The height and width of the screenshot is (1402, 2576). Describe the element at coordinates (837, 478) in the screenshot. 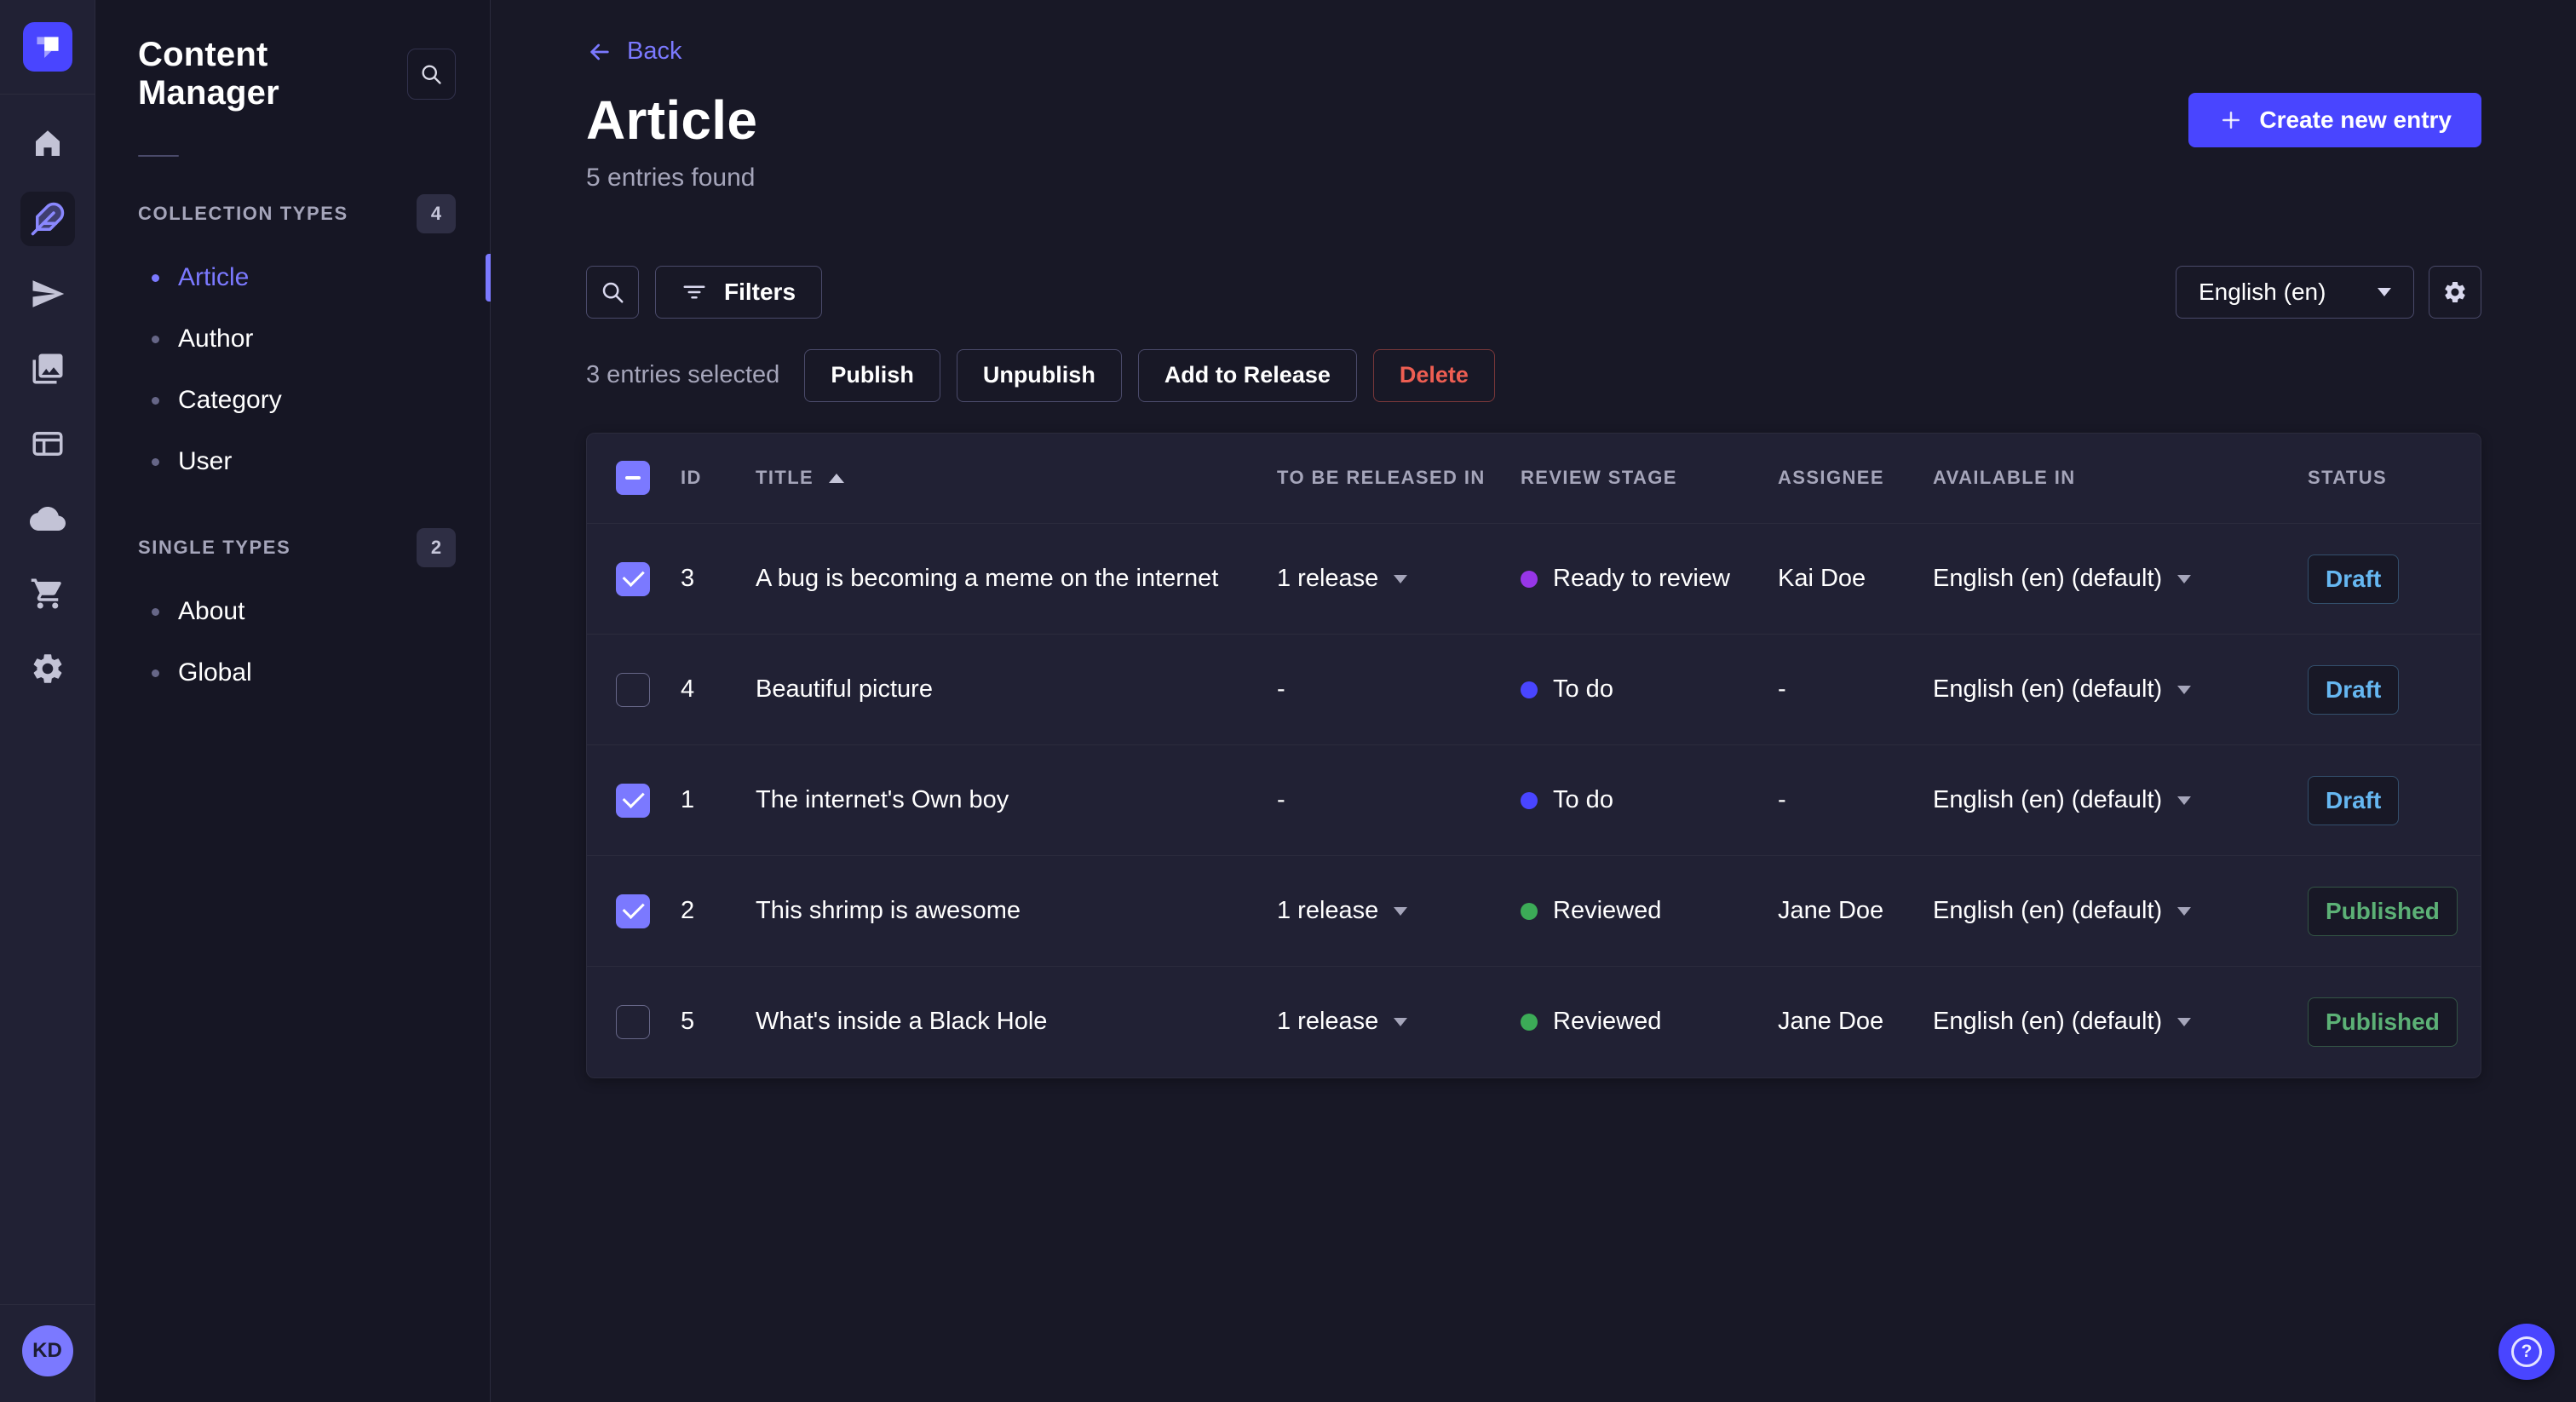

I see `sort-asc-icon` at that location.